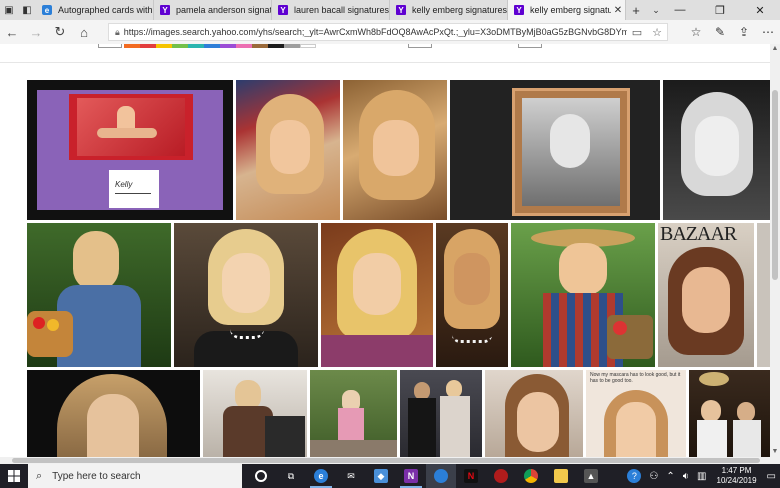 The width and height of the screenshot is (780, 488). I want to click on people-icon: ⚇, so click(653, 476).